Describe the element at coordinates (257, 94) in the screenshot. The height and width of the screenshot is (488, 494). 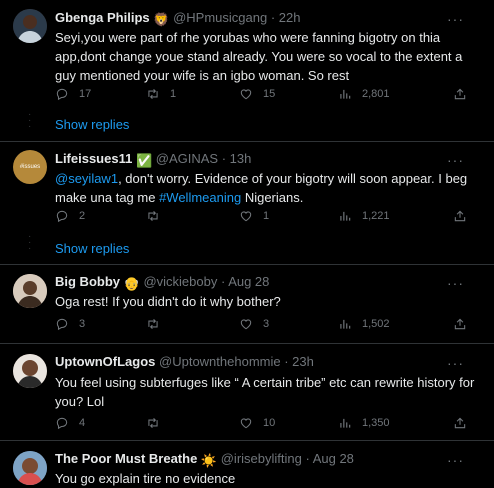
I see `like-button: 15` at that location.